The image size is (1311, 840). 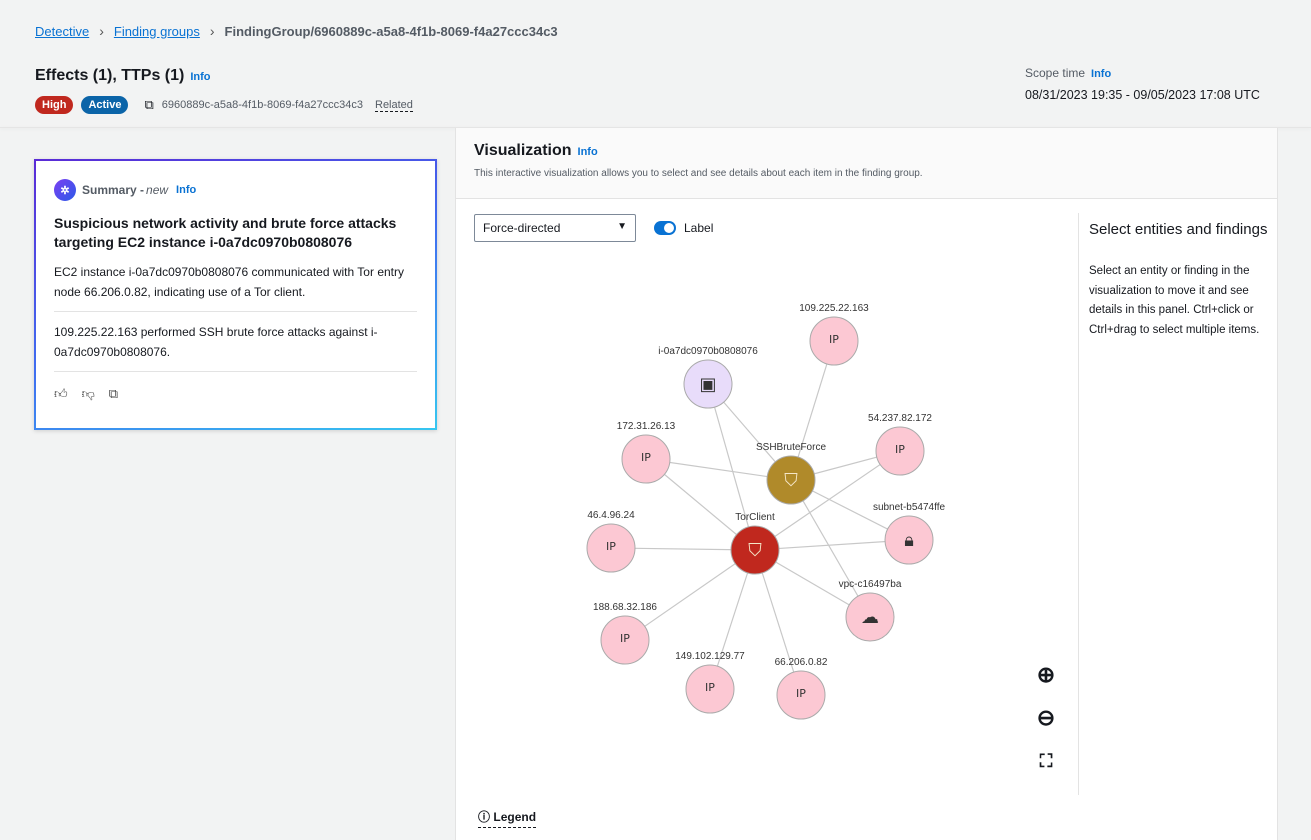 I want to click on graph-node-label: vpc-c16497ba, so click(x=870, y=584).